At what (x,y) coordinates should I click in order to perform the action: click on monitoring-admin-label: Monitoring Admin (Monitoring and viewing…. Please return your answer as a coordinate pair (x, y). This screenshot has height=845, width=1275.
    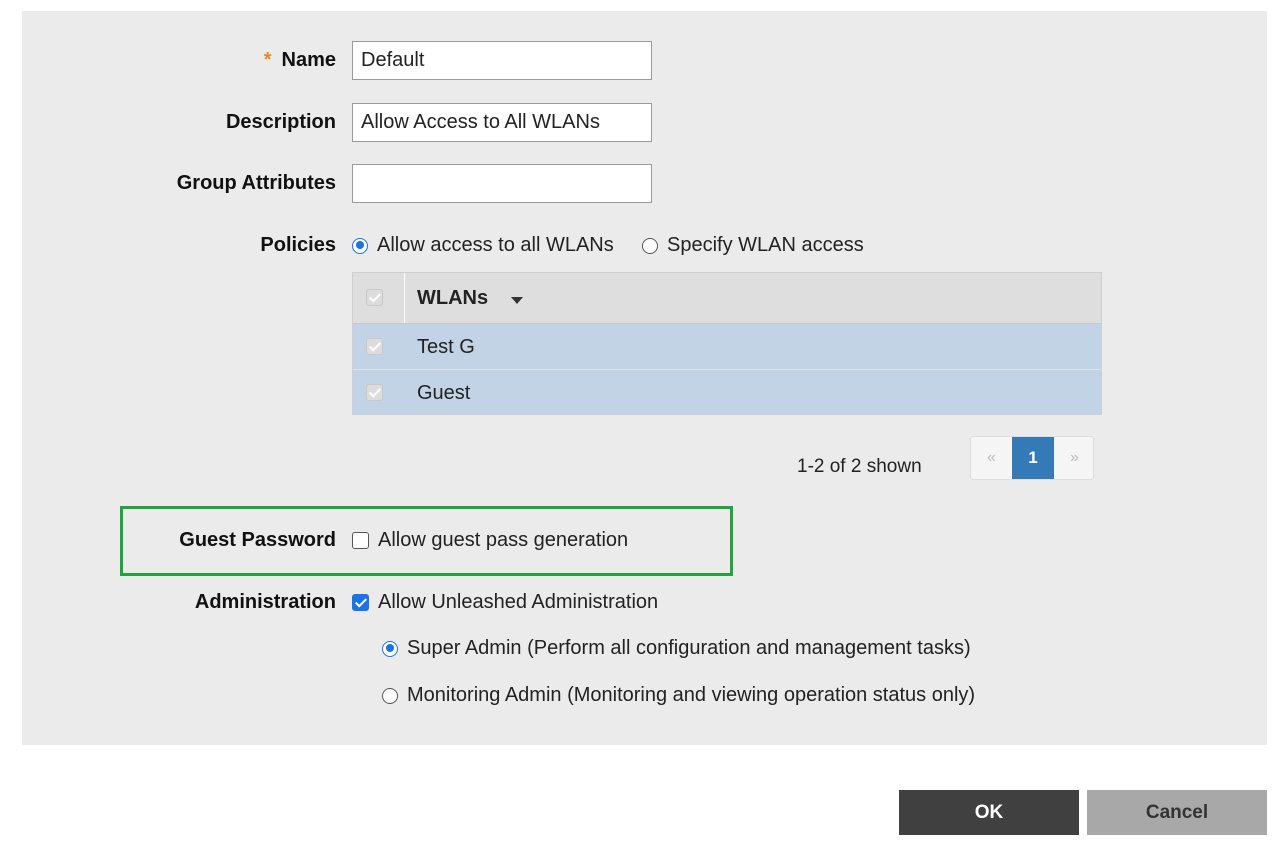
    Looking at the image, I should click on (691, 695).